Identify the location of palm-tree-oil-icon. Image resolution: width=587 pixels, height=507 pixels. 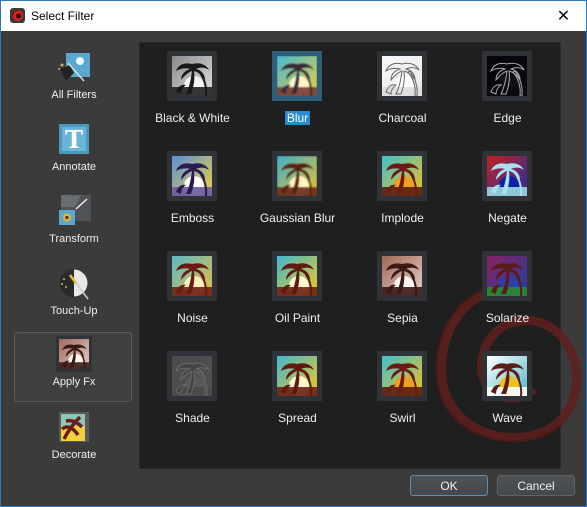
(297, 276).